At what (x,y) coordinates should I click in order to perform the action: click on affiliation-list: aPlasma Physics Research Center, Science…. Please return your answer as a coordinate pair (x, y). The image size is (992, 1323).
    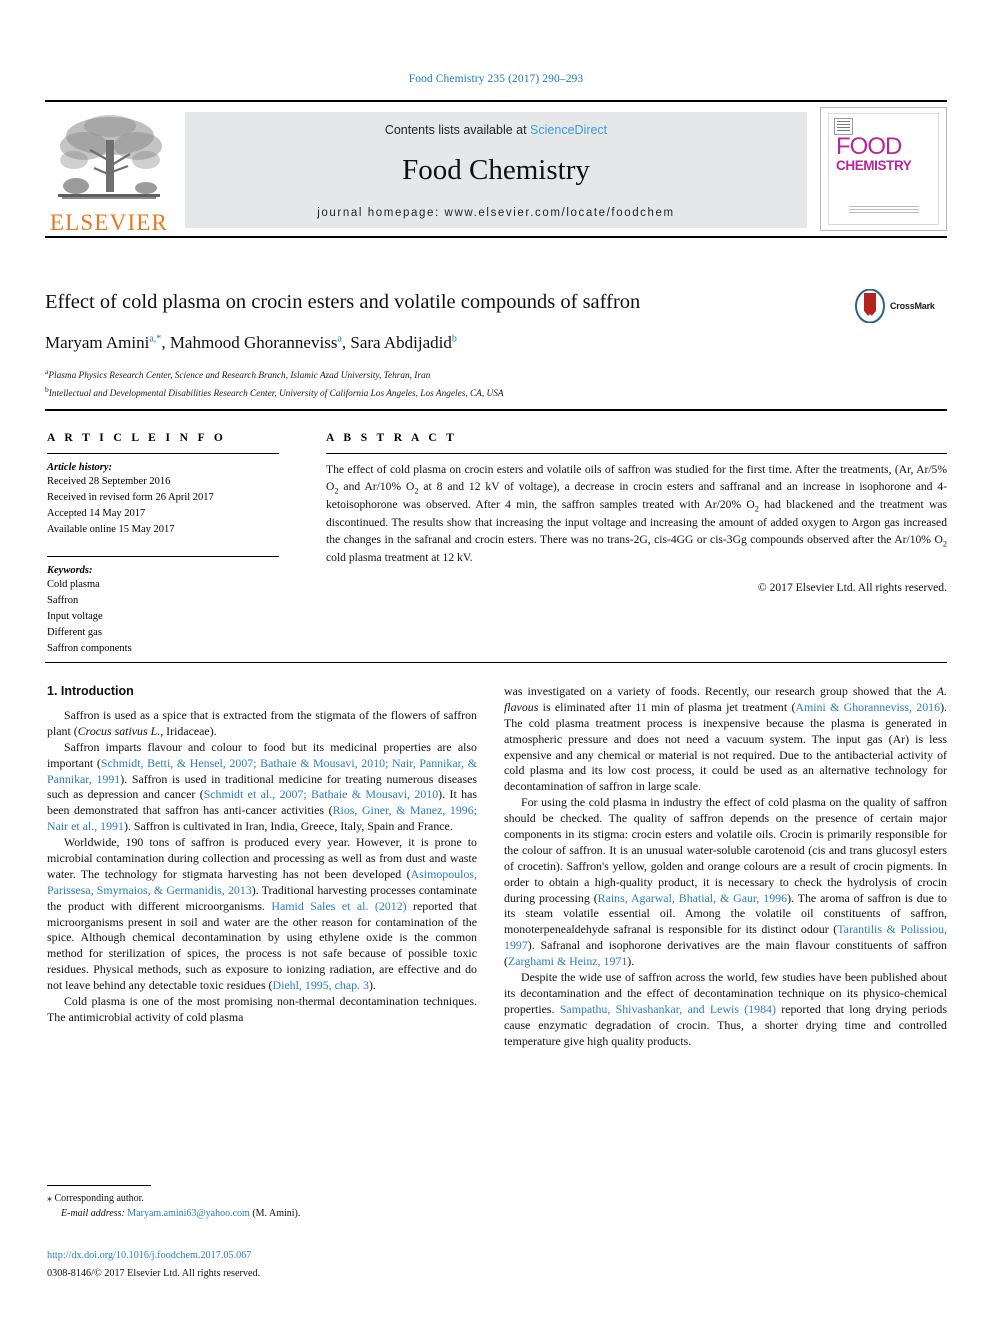
    Looking at the image, I should click on (496, 384).